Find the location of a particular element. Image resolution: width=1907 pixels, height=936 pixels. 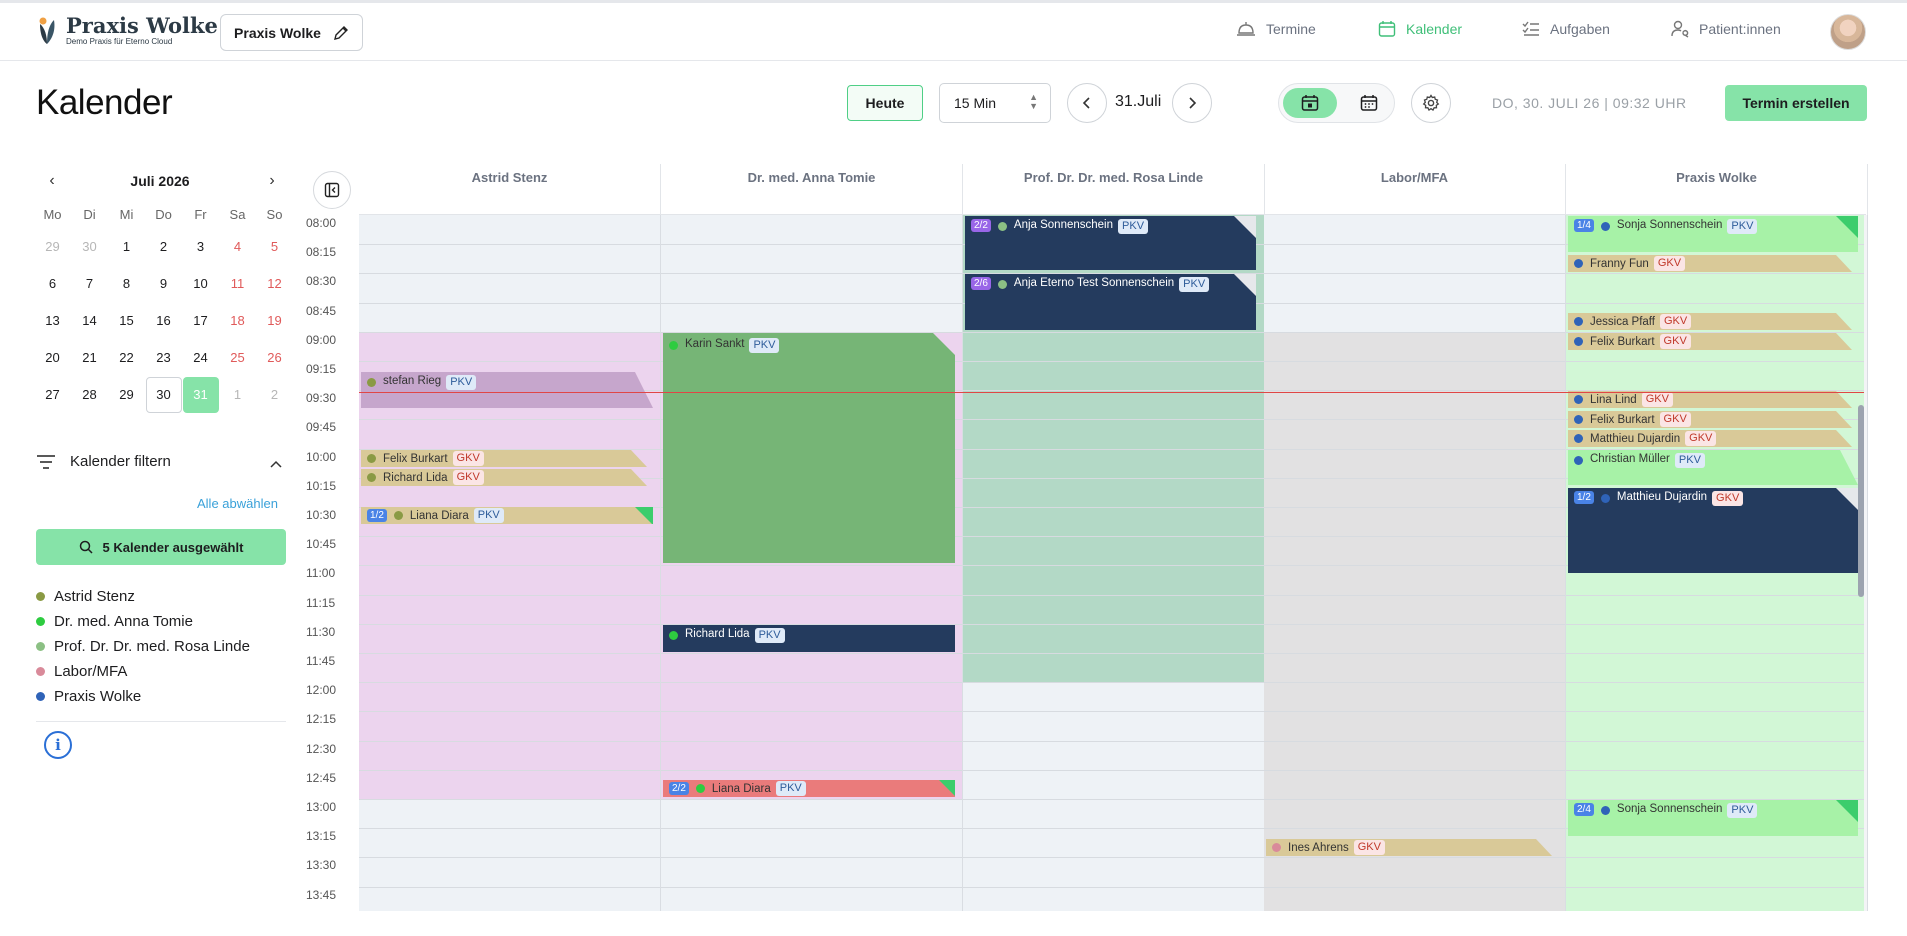

scrollbar is located at coordinates (1861, 501).